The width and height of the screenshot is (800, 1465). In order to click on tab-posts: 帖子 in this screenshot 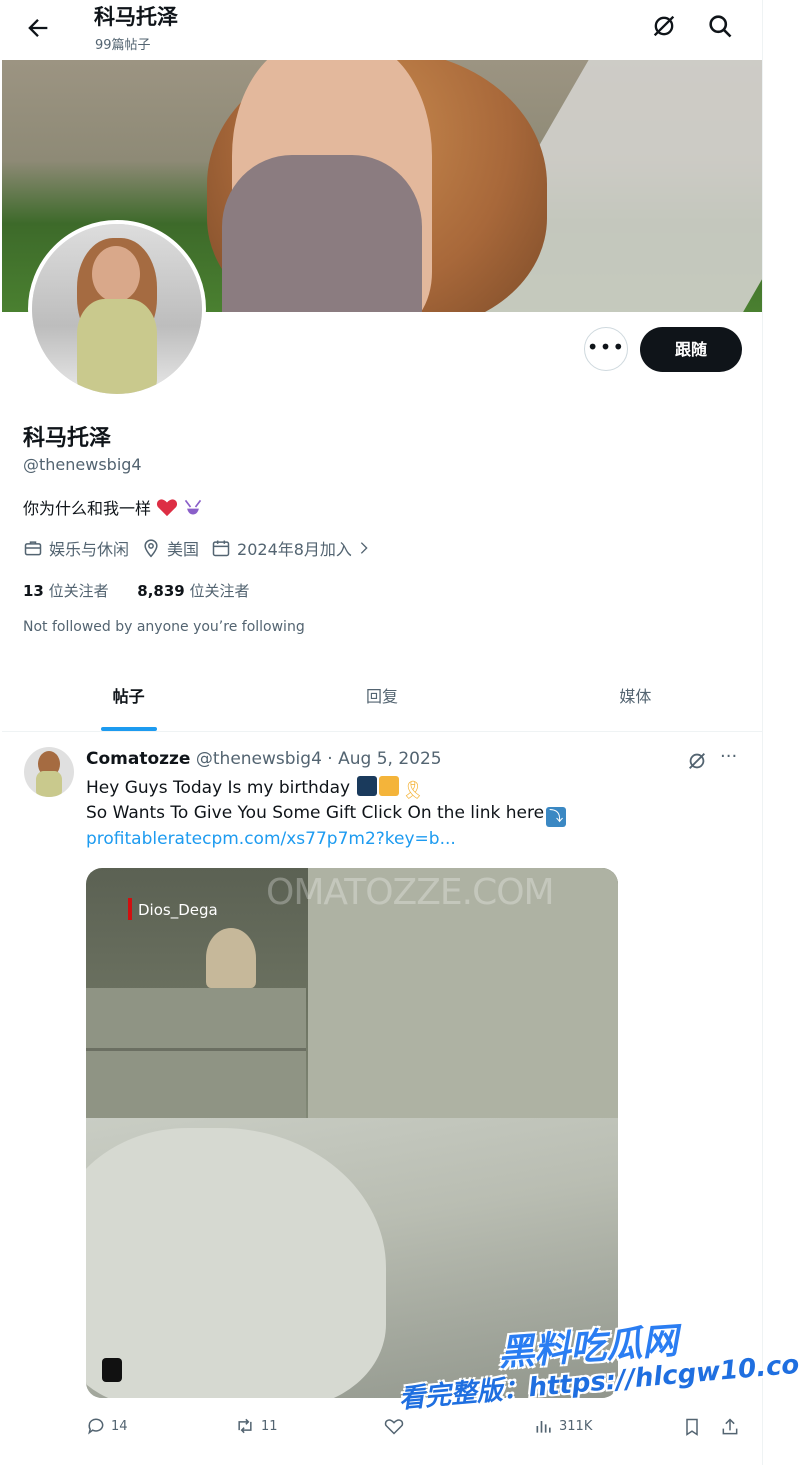, I will do `click(128, 698)`.